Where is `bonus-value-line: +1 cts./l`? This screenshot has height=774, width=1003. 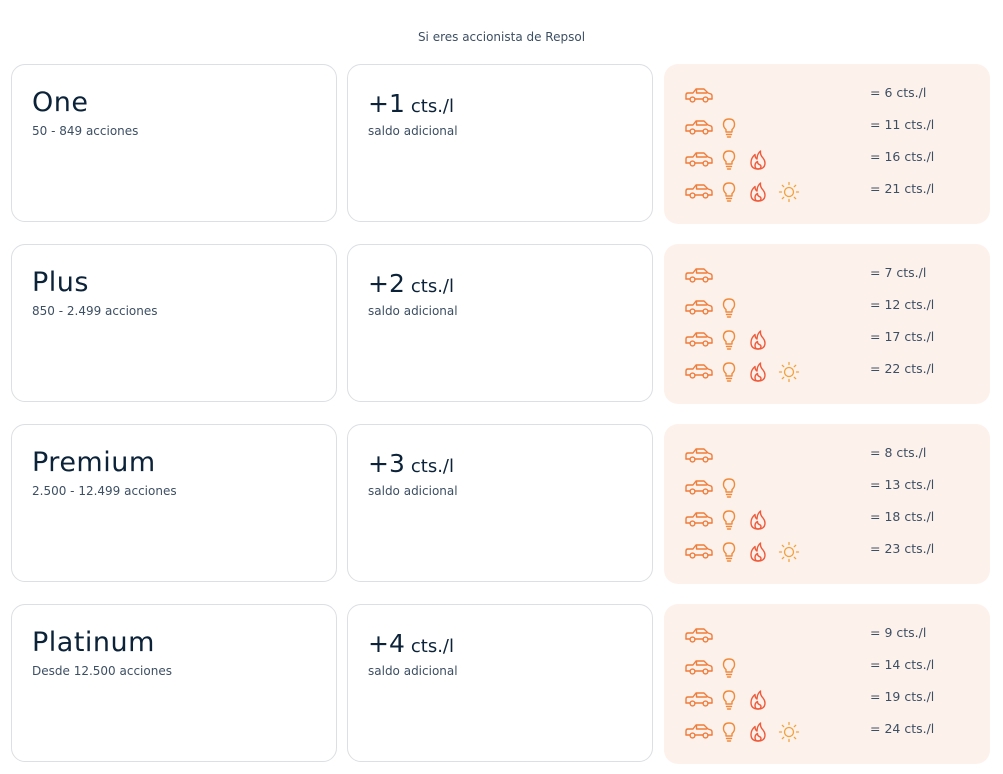 bonus-value-line: +1 cts./l is located at coordinates (411, 103).